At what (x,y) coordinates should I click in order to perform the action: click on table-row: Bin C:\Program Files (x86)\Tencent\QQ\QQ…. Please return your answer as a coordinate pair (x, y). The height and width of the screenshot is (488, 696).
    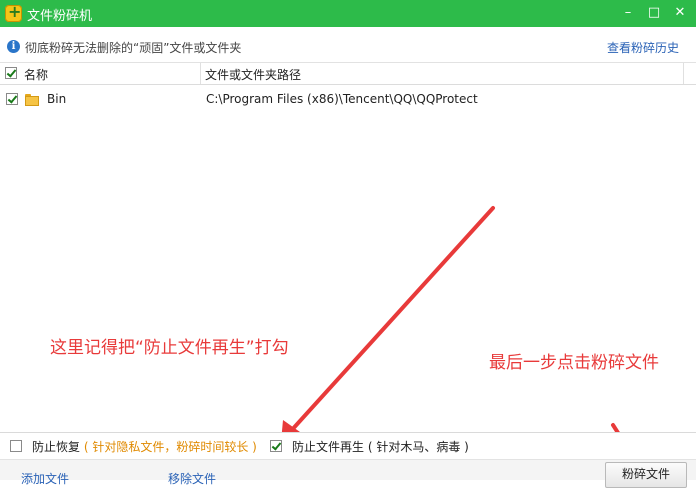
    Looking at the image, I should click on (348, 99).